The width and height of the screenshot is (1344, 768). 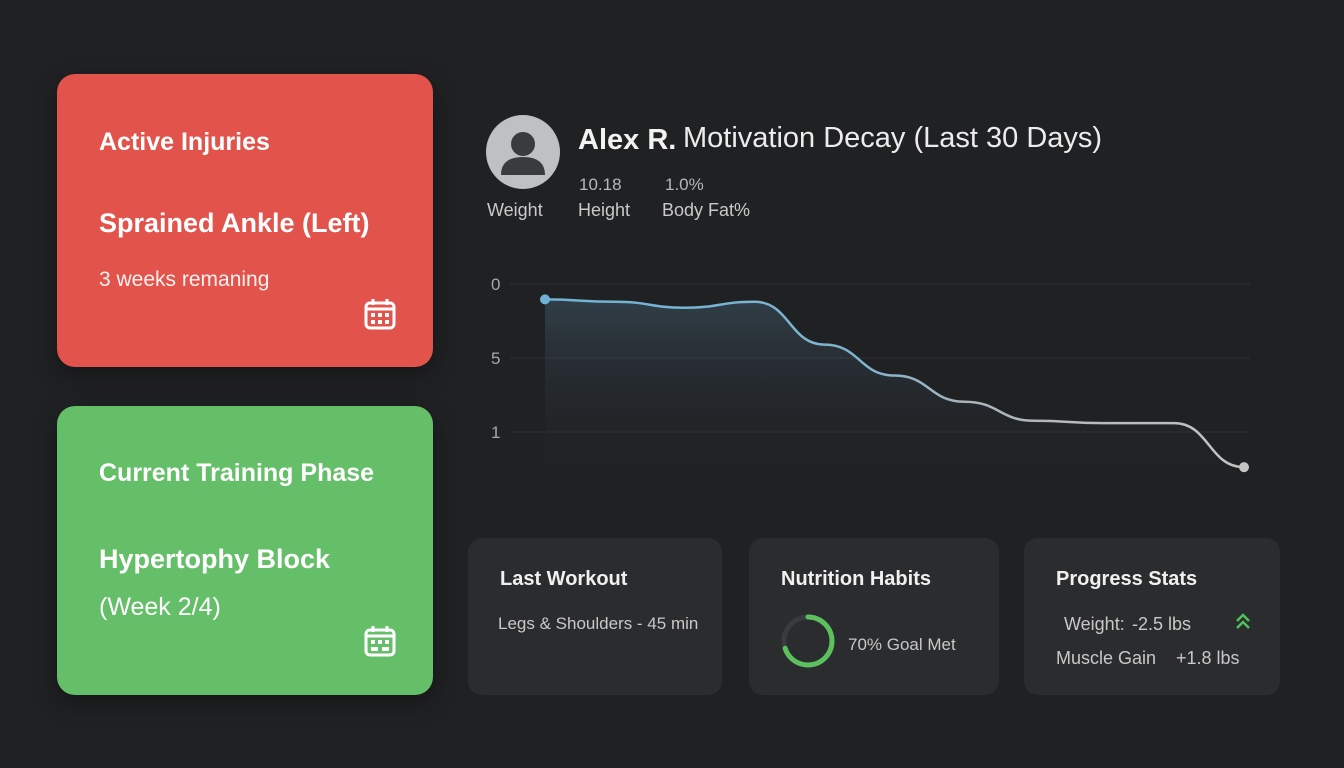 I want to click on chart-start-point, so click(x=545, y=299).